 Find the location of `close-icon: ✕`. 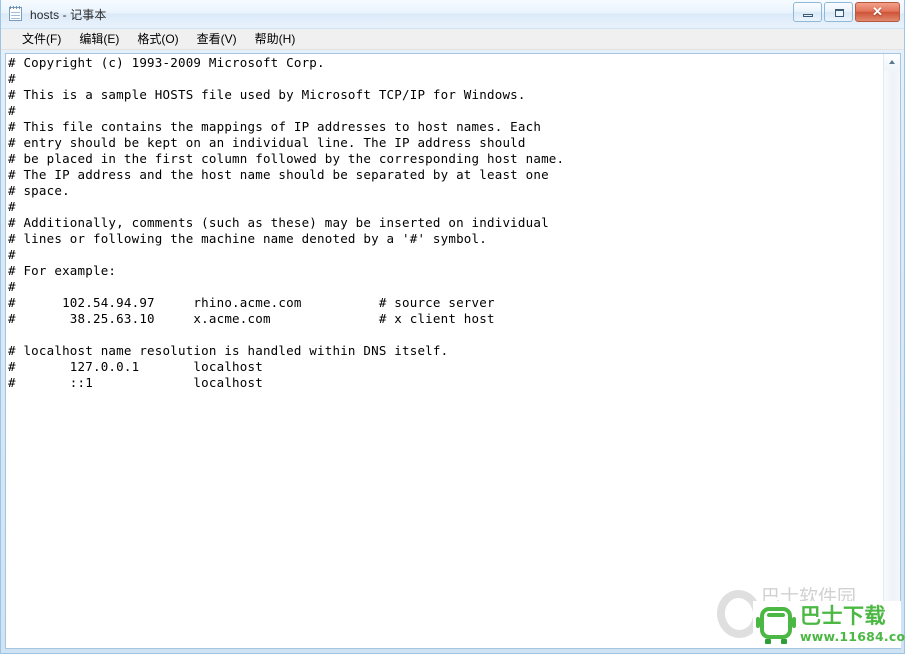

close-icon: ✕ is located at coordinates (877, 11).